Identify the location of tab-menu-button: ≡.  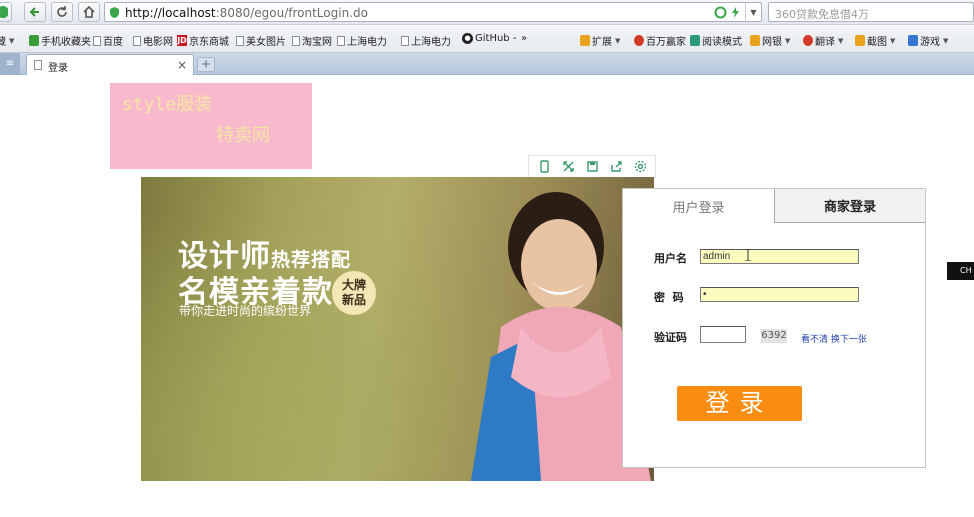
(10, 63).